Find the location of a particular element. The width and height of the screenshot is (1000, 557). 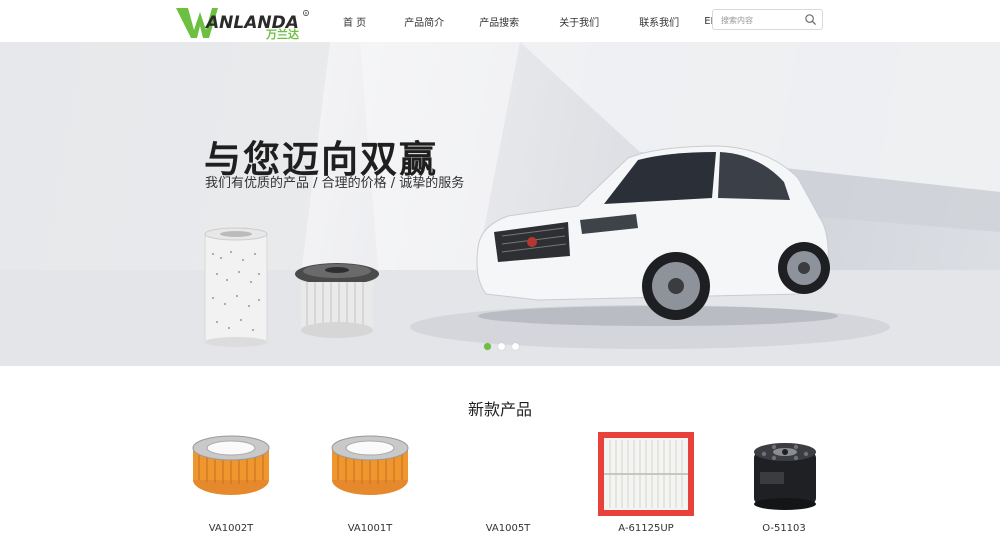

svg-text: 万兰达 is located at coordinates (282, 33).